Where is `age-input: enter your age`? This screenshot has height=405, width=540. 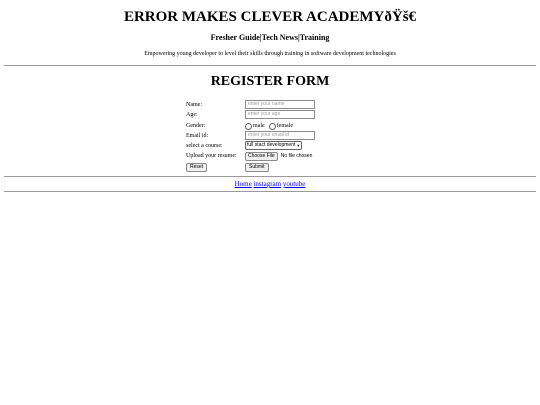 age-input: enter your age is located at coordinates (280, 114).